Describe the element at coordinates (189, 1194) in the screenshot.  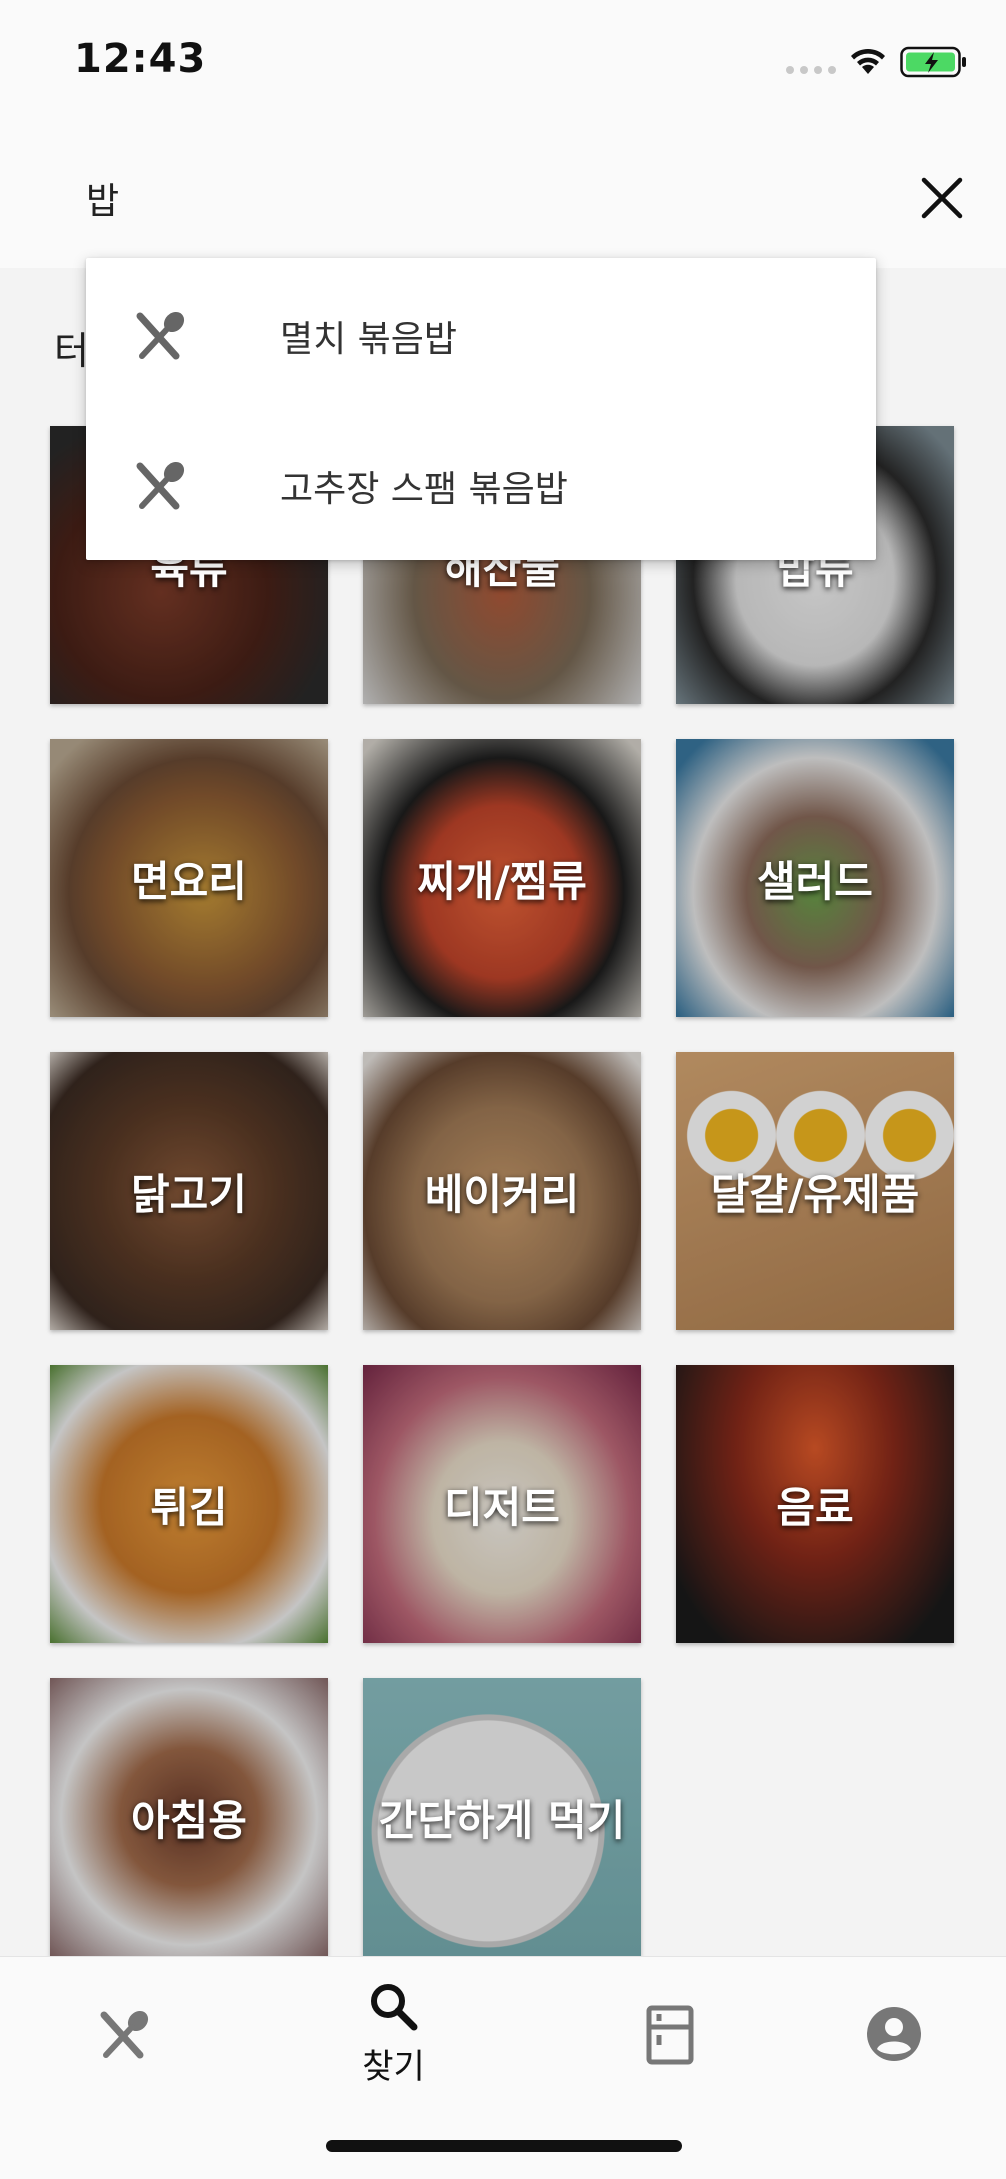
I see `category-label: 닭고기` at that location.